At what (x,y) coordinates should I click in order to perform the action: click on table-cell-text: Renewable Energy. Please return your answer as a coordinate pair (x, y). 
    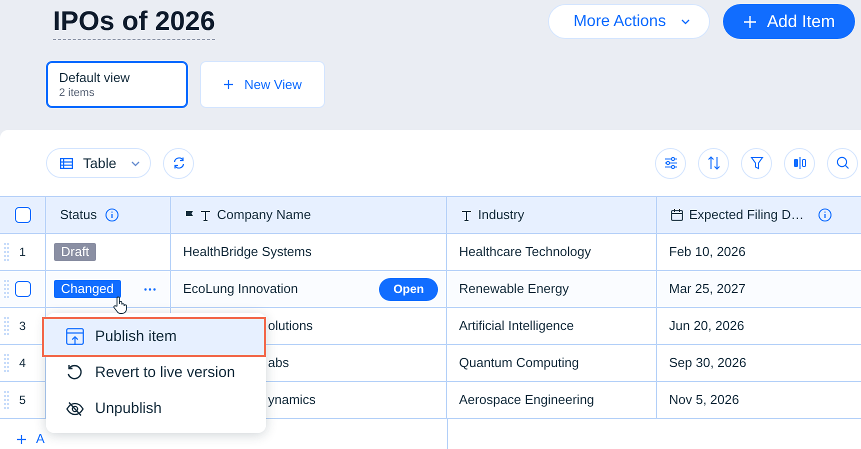
    Looking at the image, I should click on (514, 289).